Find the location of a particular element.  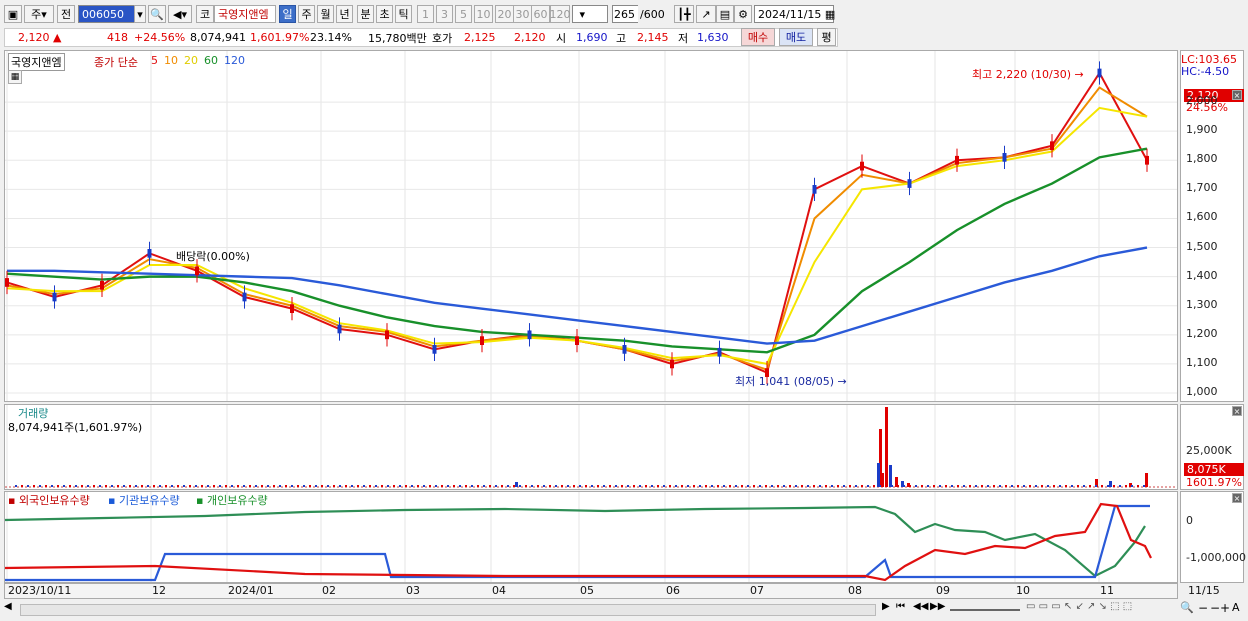

x-axis-label: 05 is located at coordinates (587, 590).